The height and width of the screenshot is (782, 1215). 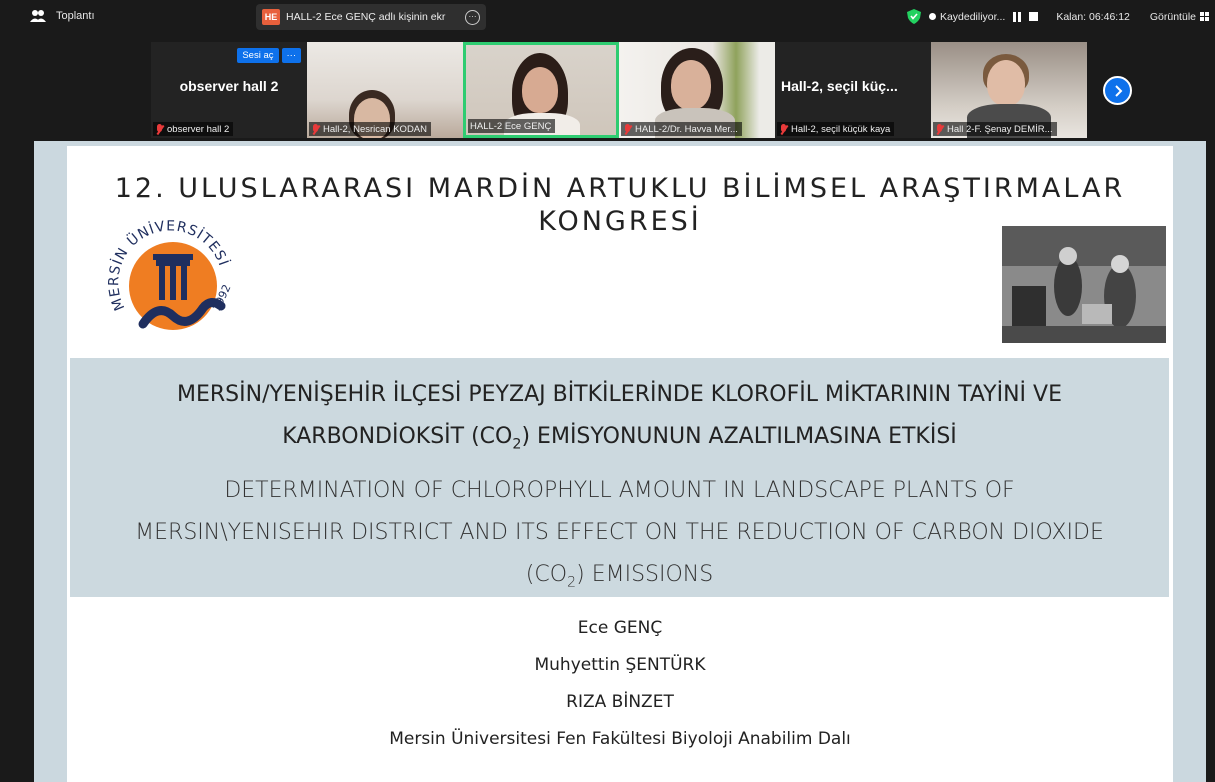 I want to click on mersin-university-logo: MERSİN ÜNİVERSİTESİ 1992, so click(x=169, y=274).